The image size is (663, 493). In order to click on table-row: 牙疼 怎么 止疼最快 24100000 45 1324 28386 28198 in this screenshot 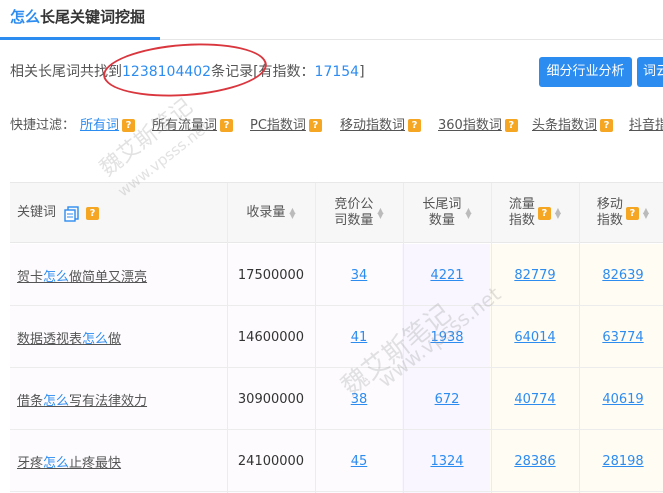, I will do `click(336, 461)`.